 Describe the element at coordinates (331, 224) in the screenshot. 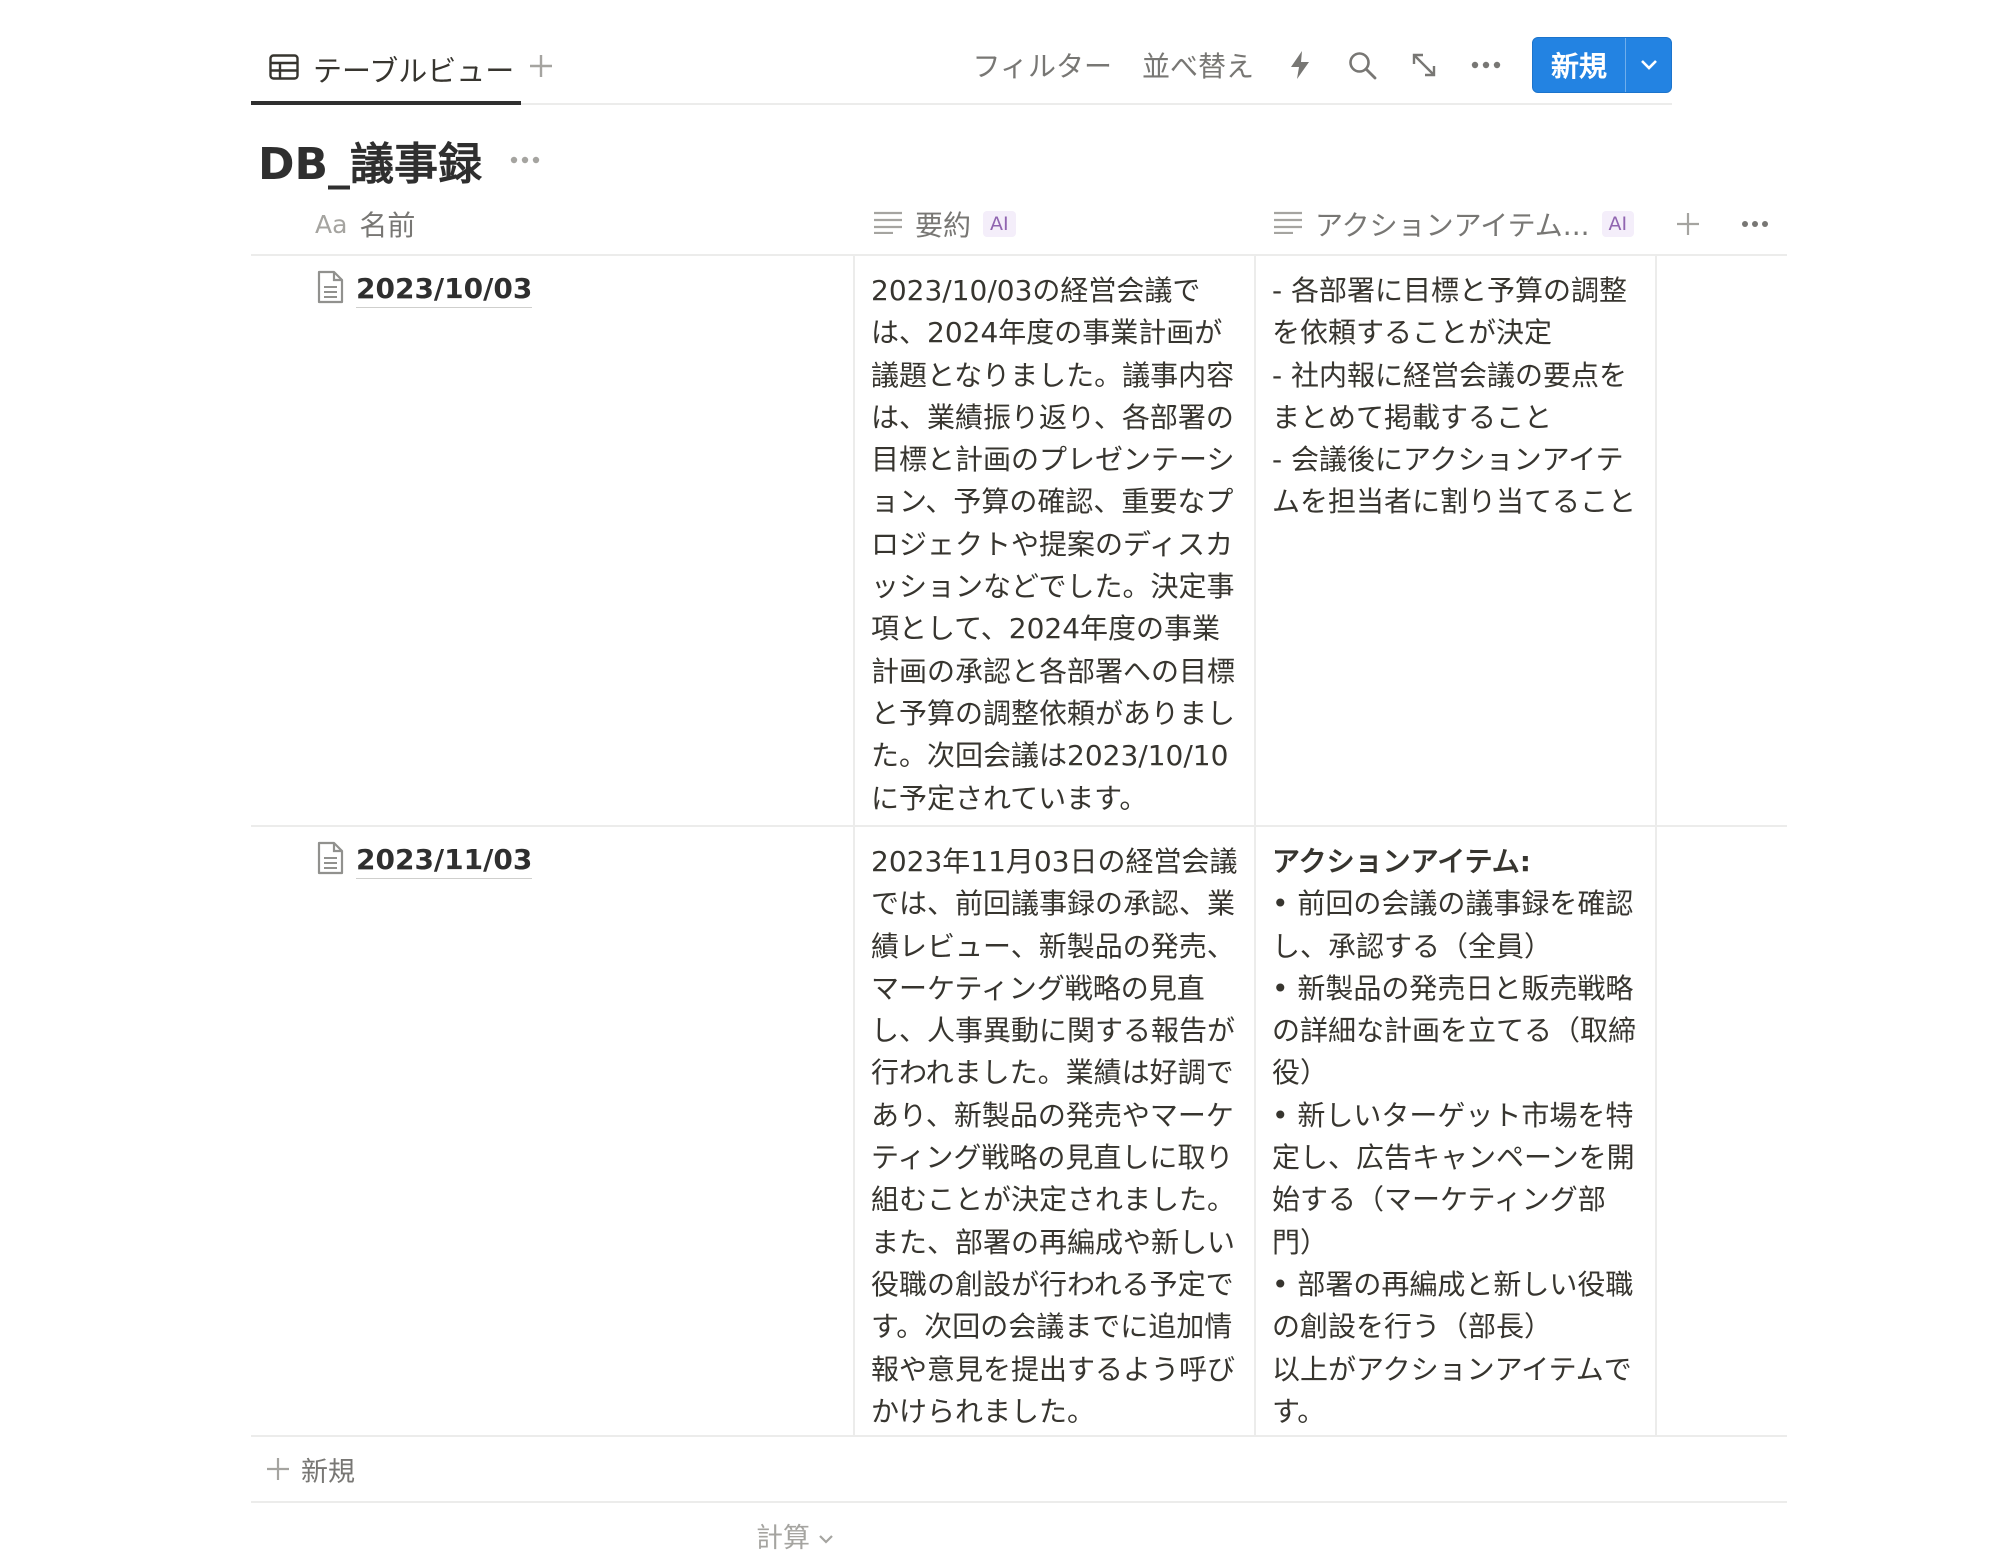

I see `text-type-icon: Aa` at that location.